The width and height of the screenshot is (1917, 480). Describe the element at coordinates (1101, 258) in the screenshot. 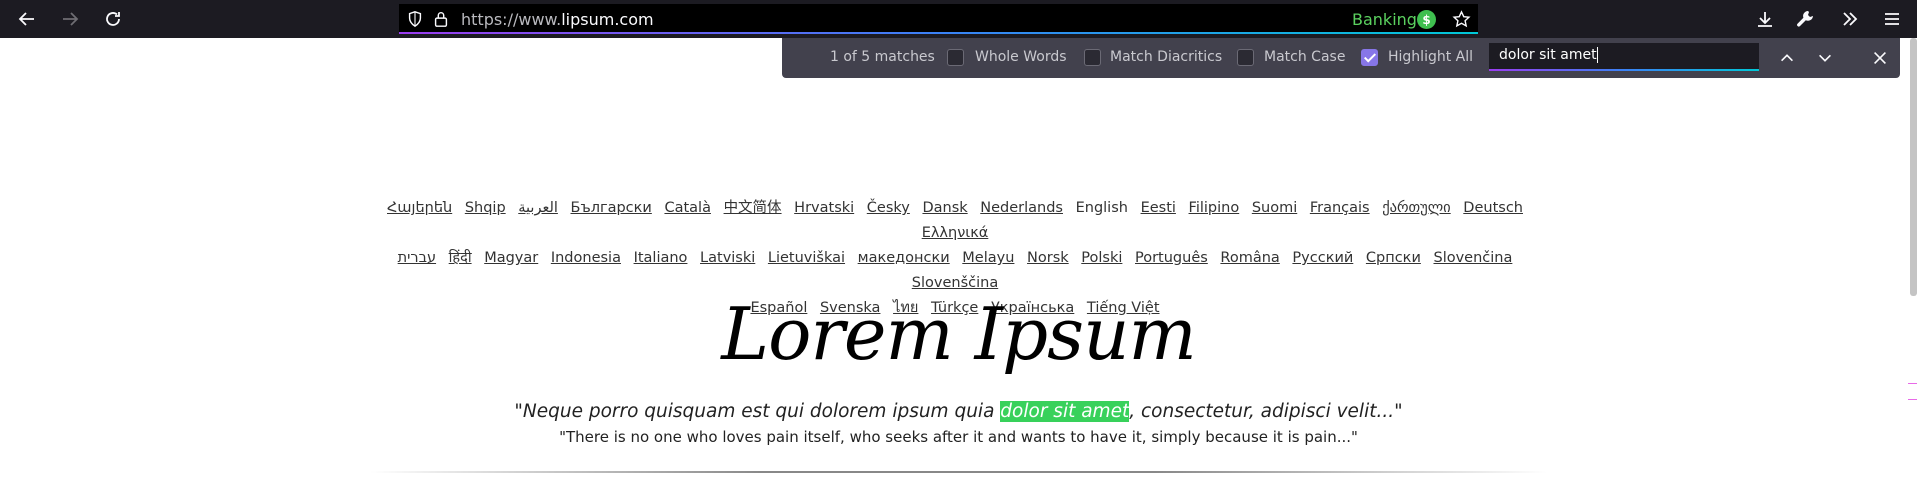

I see `language-link: Polski` at that location.